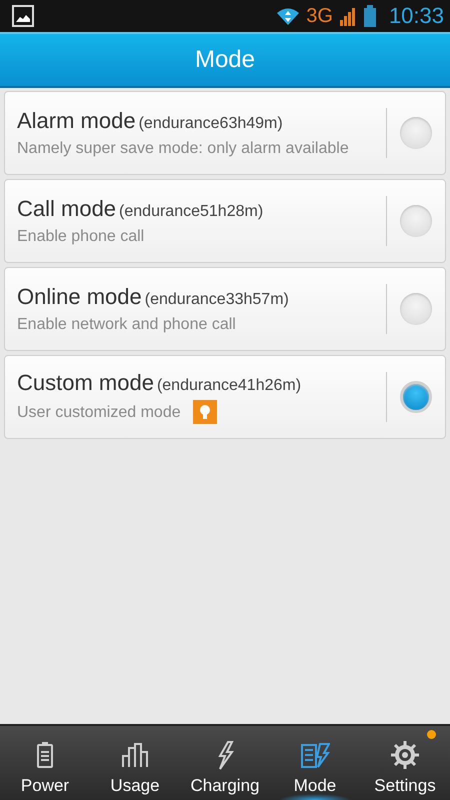 The image size is (450, 800). Describe the element at coordinates (225, 309) in the screenshot. I see `mode-card: Online mode(endurance33h57m) Enable network and phone call` at that location.